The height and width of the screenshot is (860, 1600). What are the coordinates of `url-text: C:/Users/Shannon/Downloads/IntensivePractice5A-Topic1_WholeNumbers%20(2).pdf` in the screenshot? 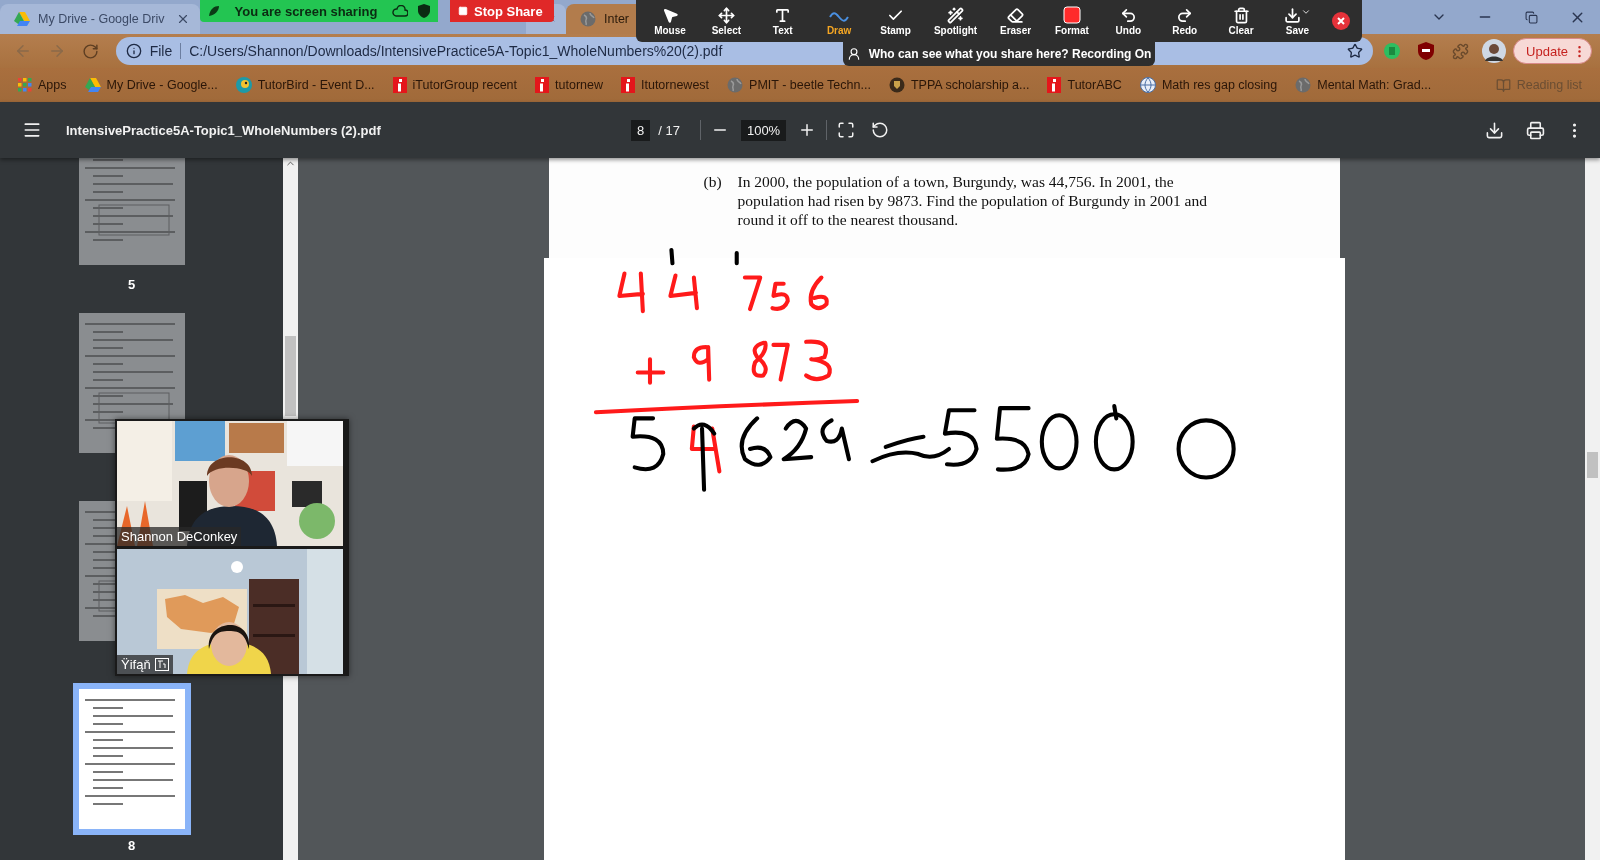 It's located at (456, 51).